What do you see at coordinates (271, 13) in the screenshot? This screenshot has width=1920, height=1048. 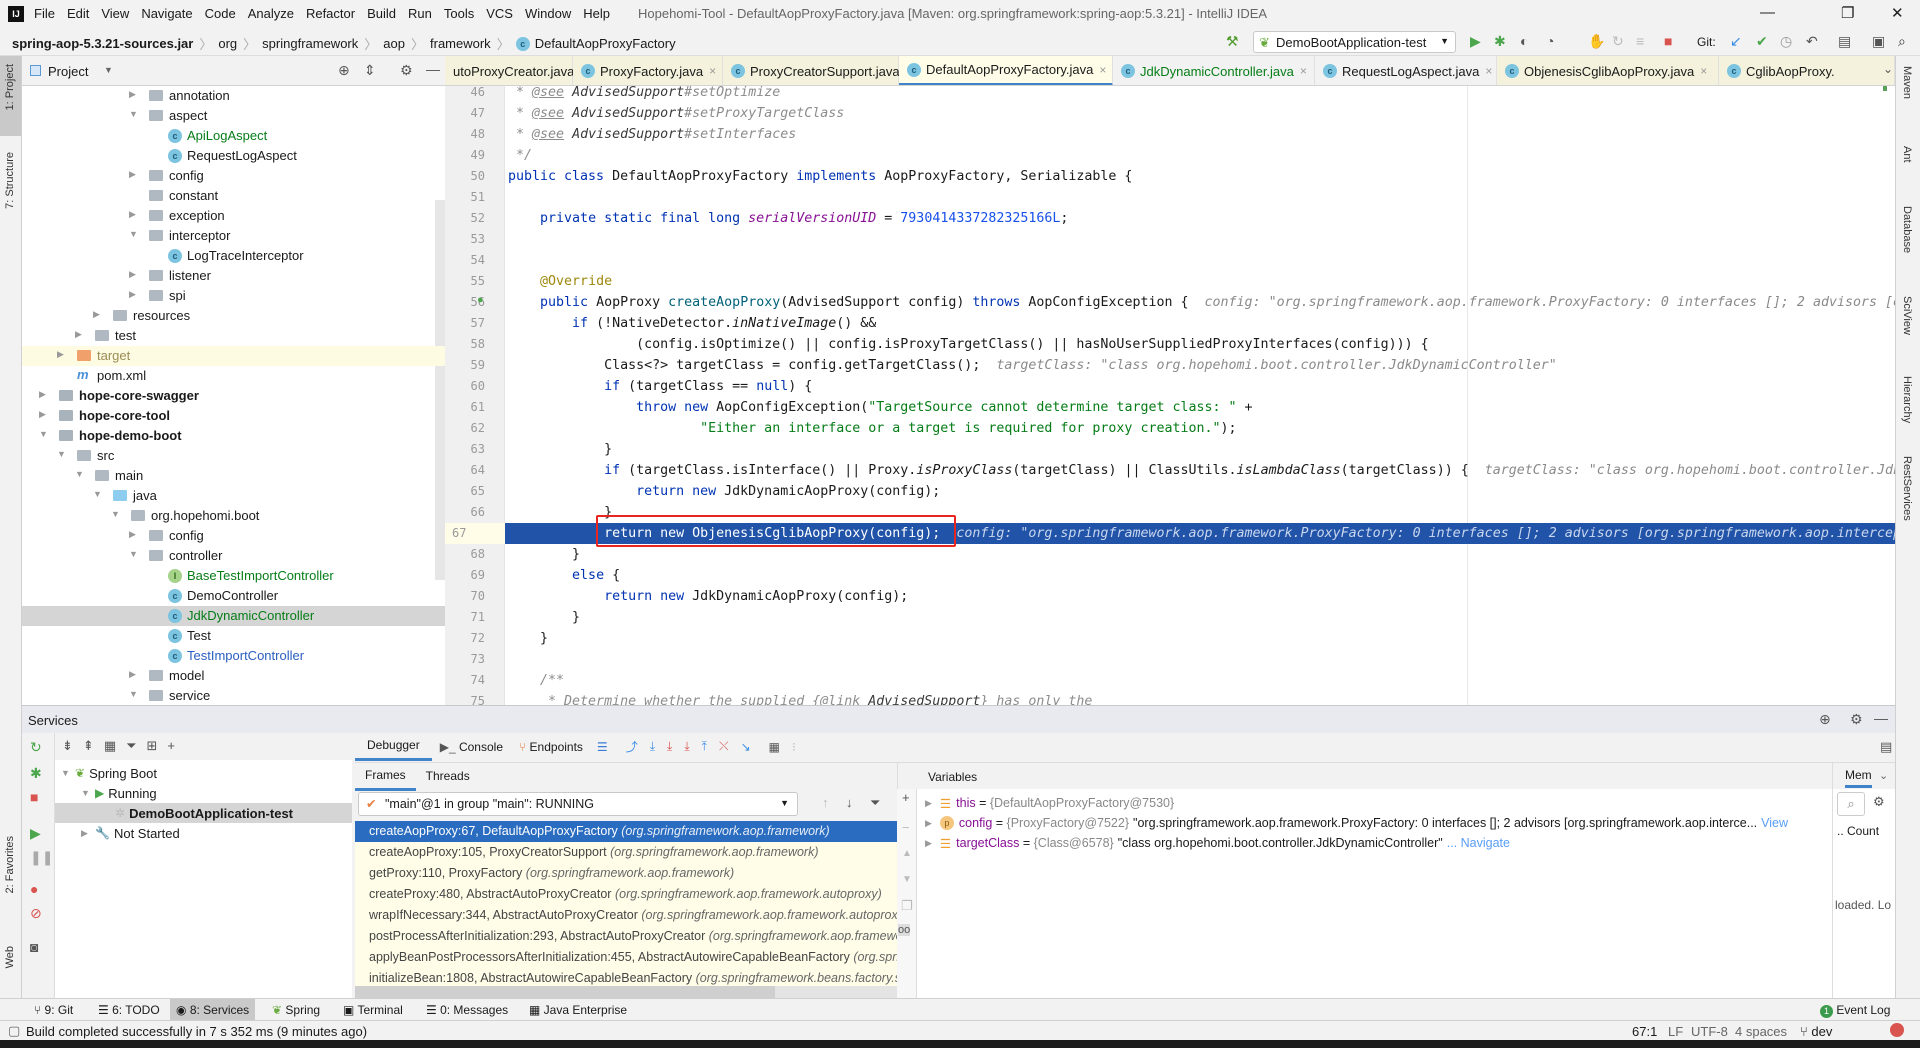 I see `menu-analyze: Analyze` at bounding box center [271, 13].